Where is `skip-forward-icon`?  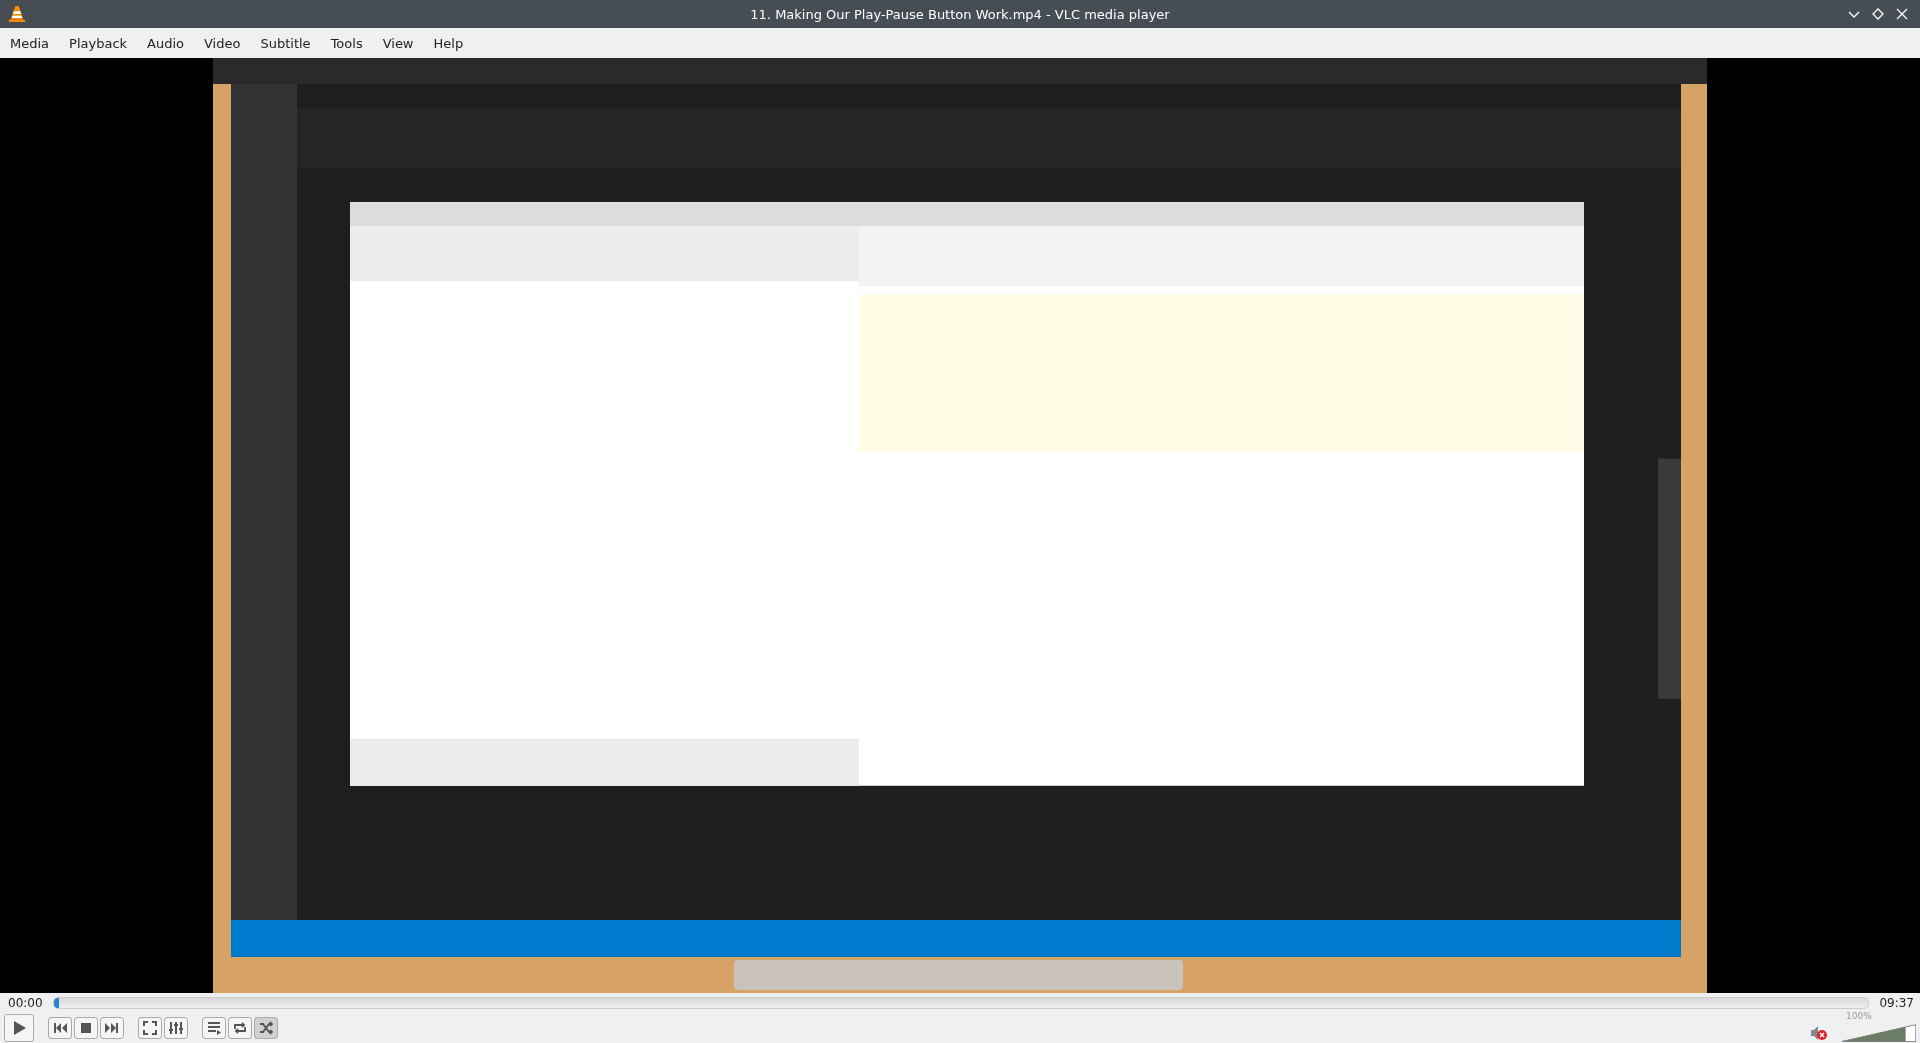 skip-forward-icon is located at coordinates (112, 1028).